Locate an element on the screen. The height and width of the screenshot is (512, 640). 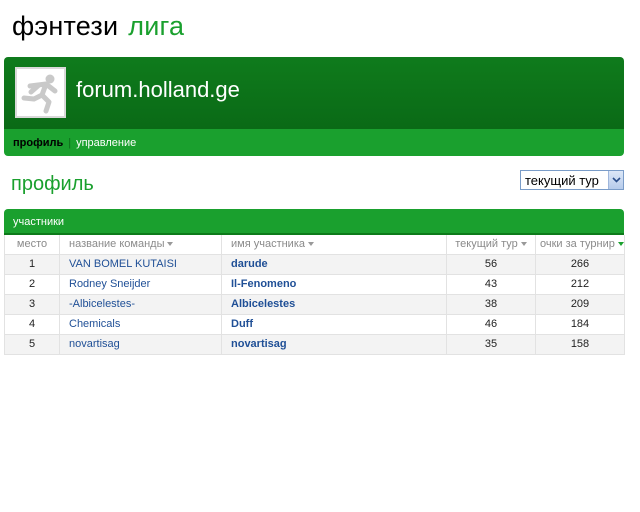
column-header-total-points-label: очки за турнир is located at coordinates (577, 244).